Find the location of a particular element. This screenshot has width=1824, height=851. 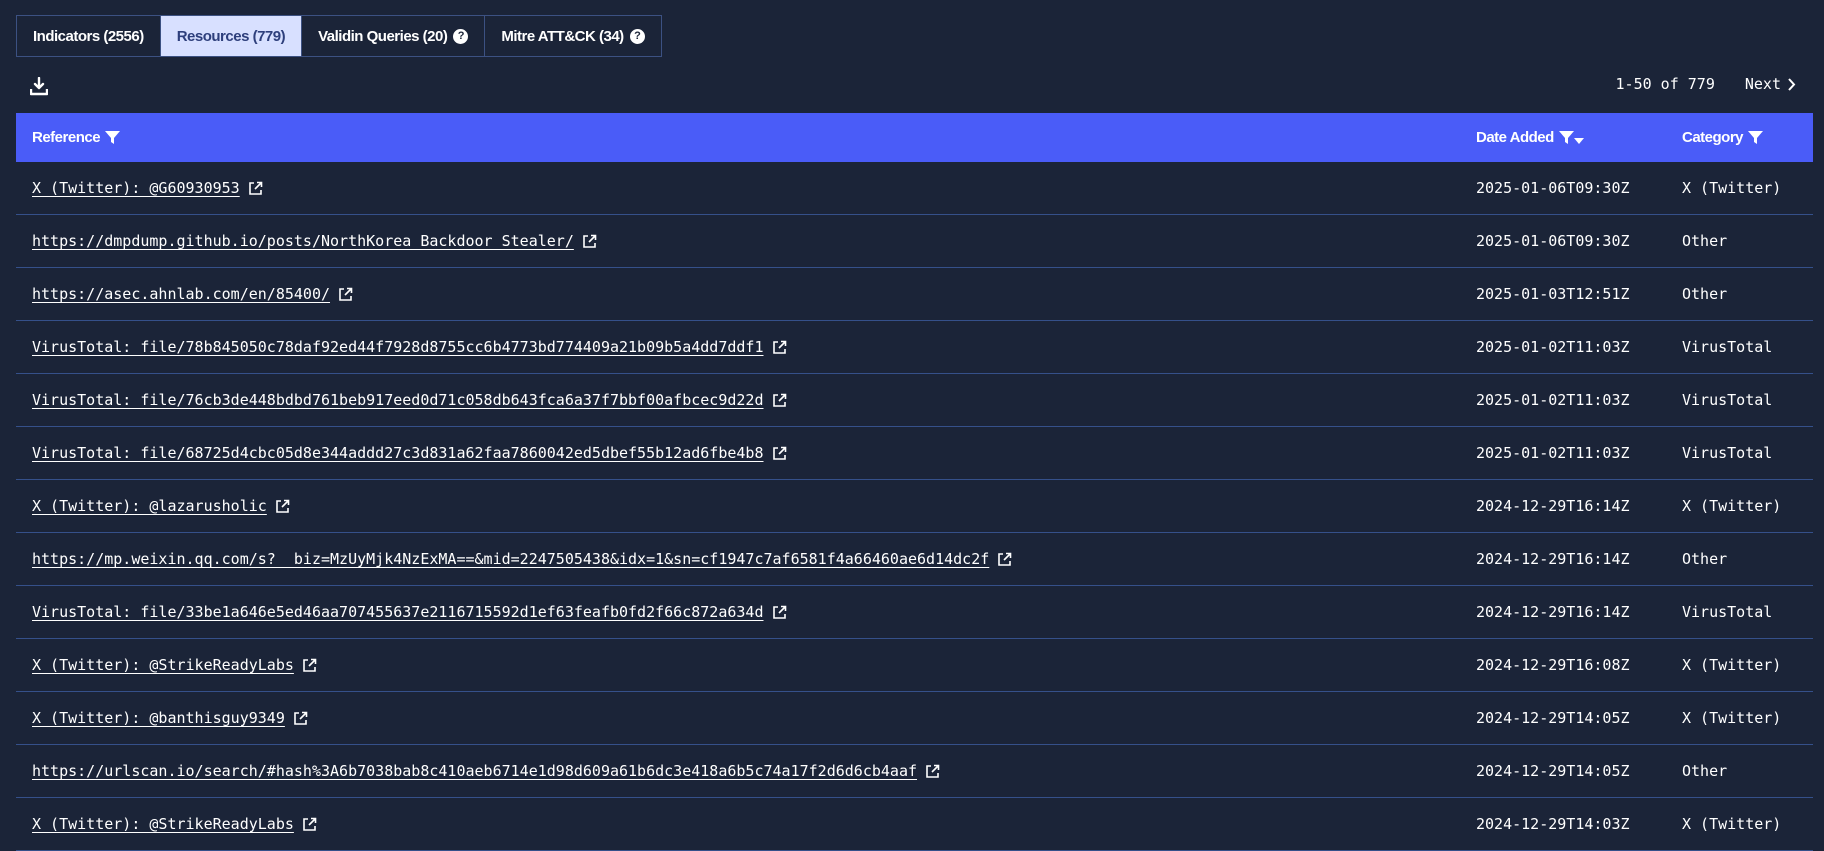

tab-indicators: Indicators (2556) is located at coordinates (89, 36).